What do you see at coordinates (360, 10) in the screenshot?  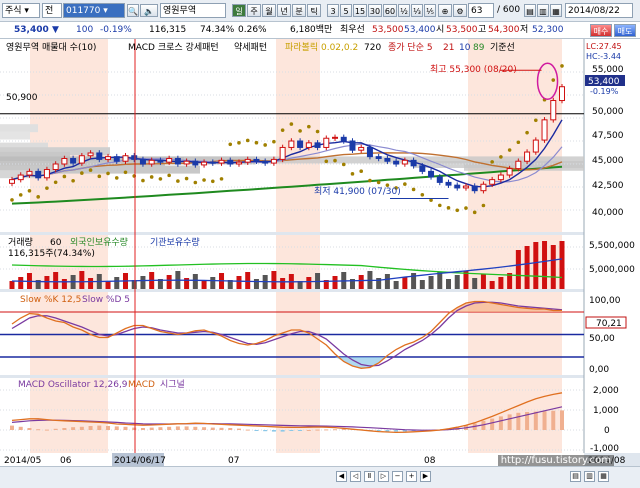 I see `minute-15-button: 15` at bounding box center [360, 10].